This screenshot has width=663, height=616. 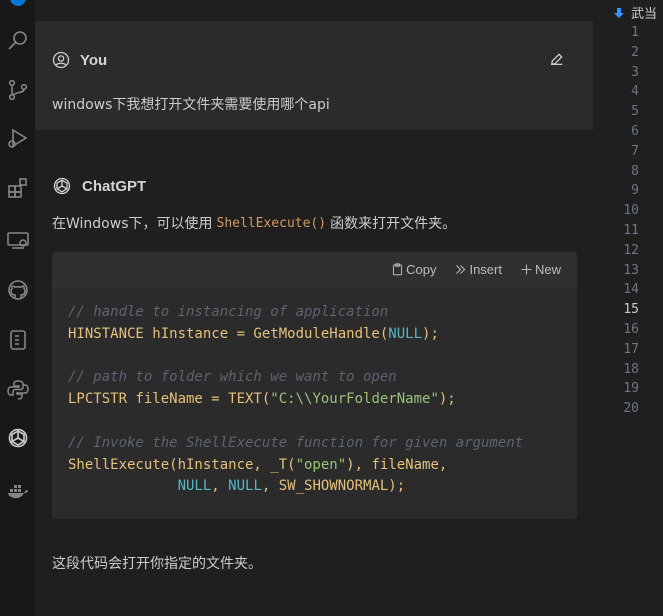 What do you see at coordinates (157, 564) in the screenshot?
I see `assistant-outro: 这段代码会打开你指定的文件夹。` at bounding box center [157, 564].